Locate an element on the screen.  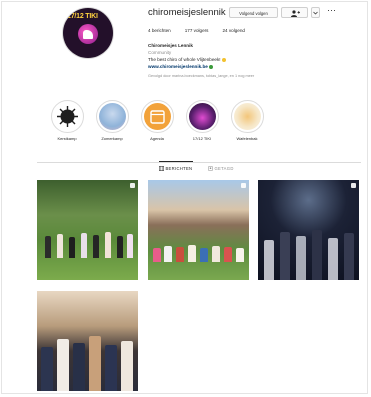
bio-name: Chiromeisjes Lennik is located at coordinates (170, 45).